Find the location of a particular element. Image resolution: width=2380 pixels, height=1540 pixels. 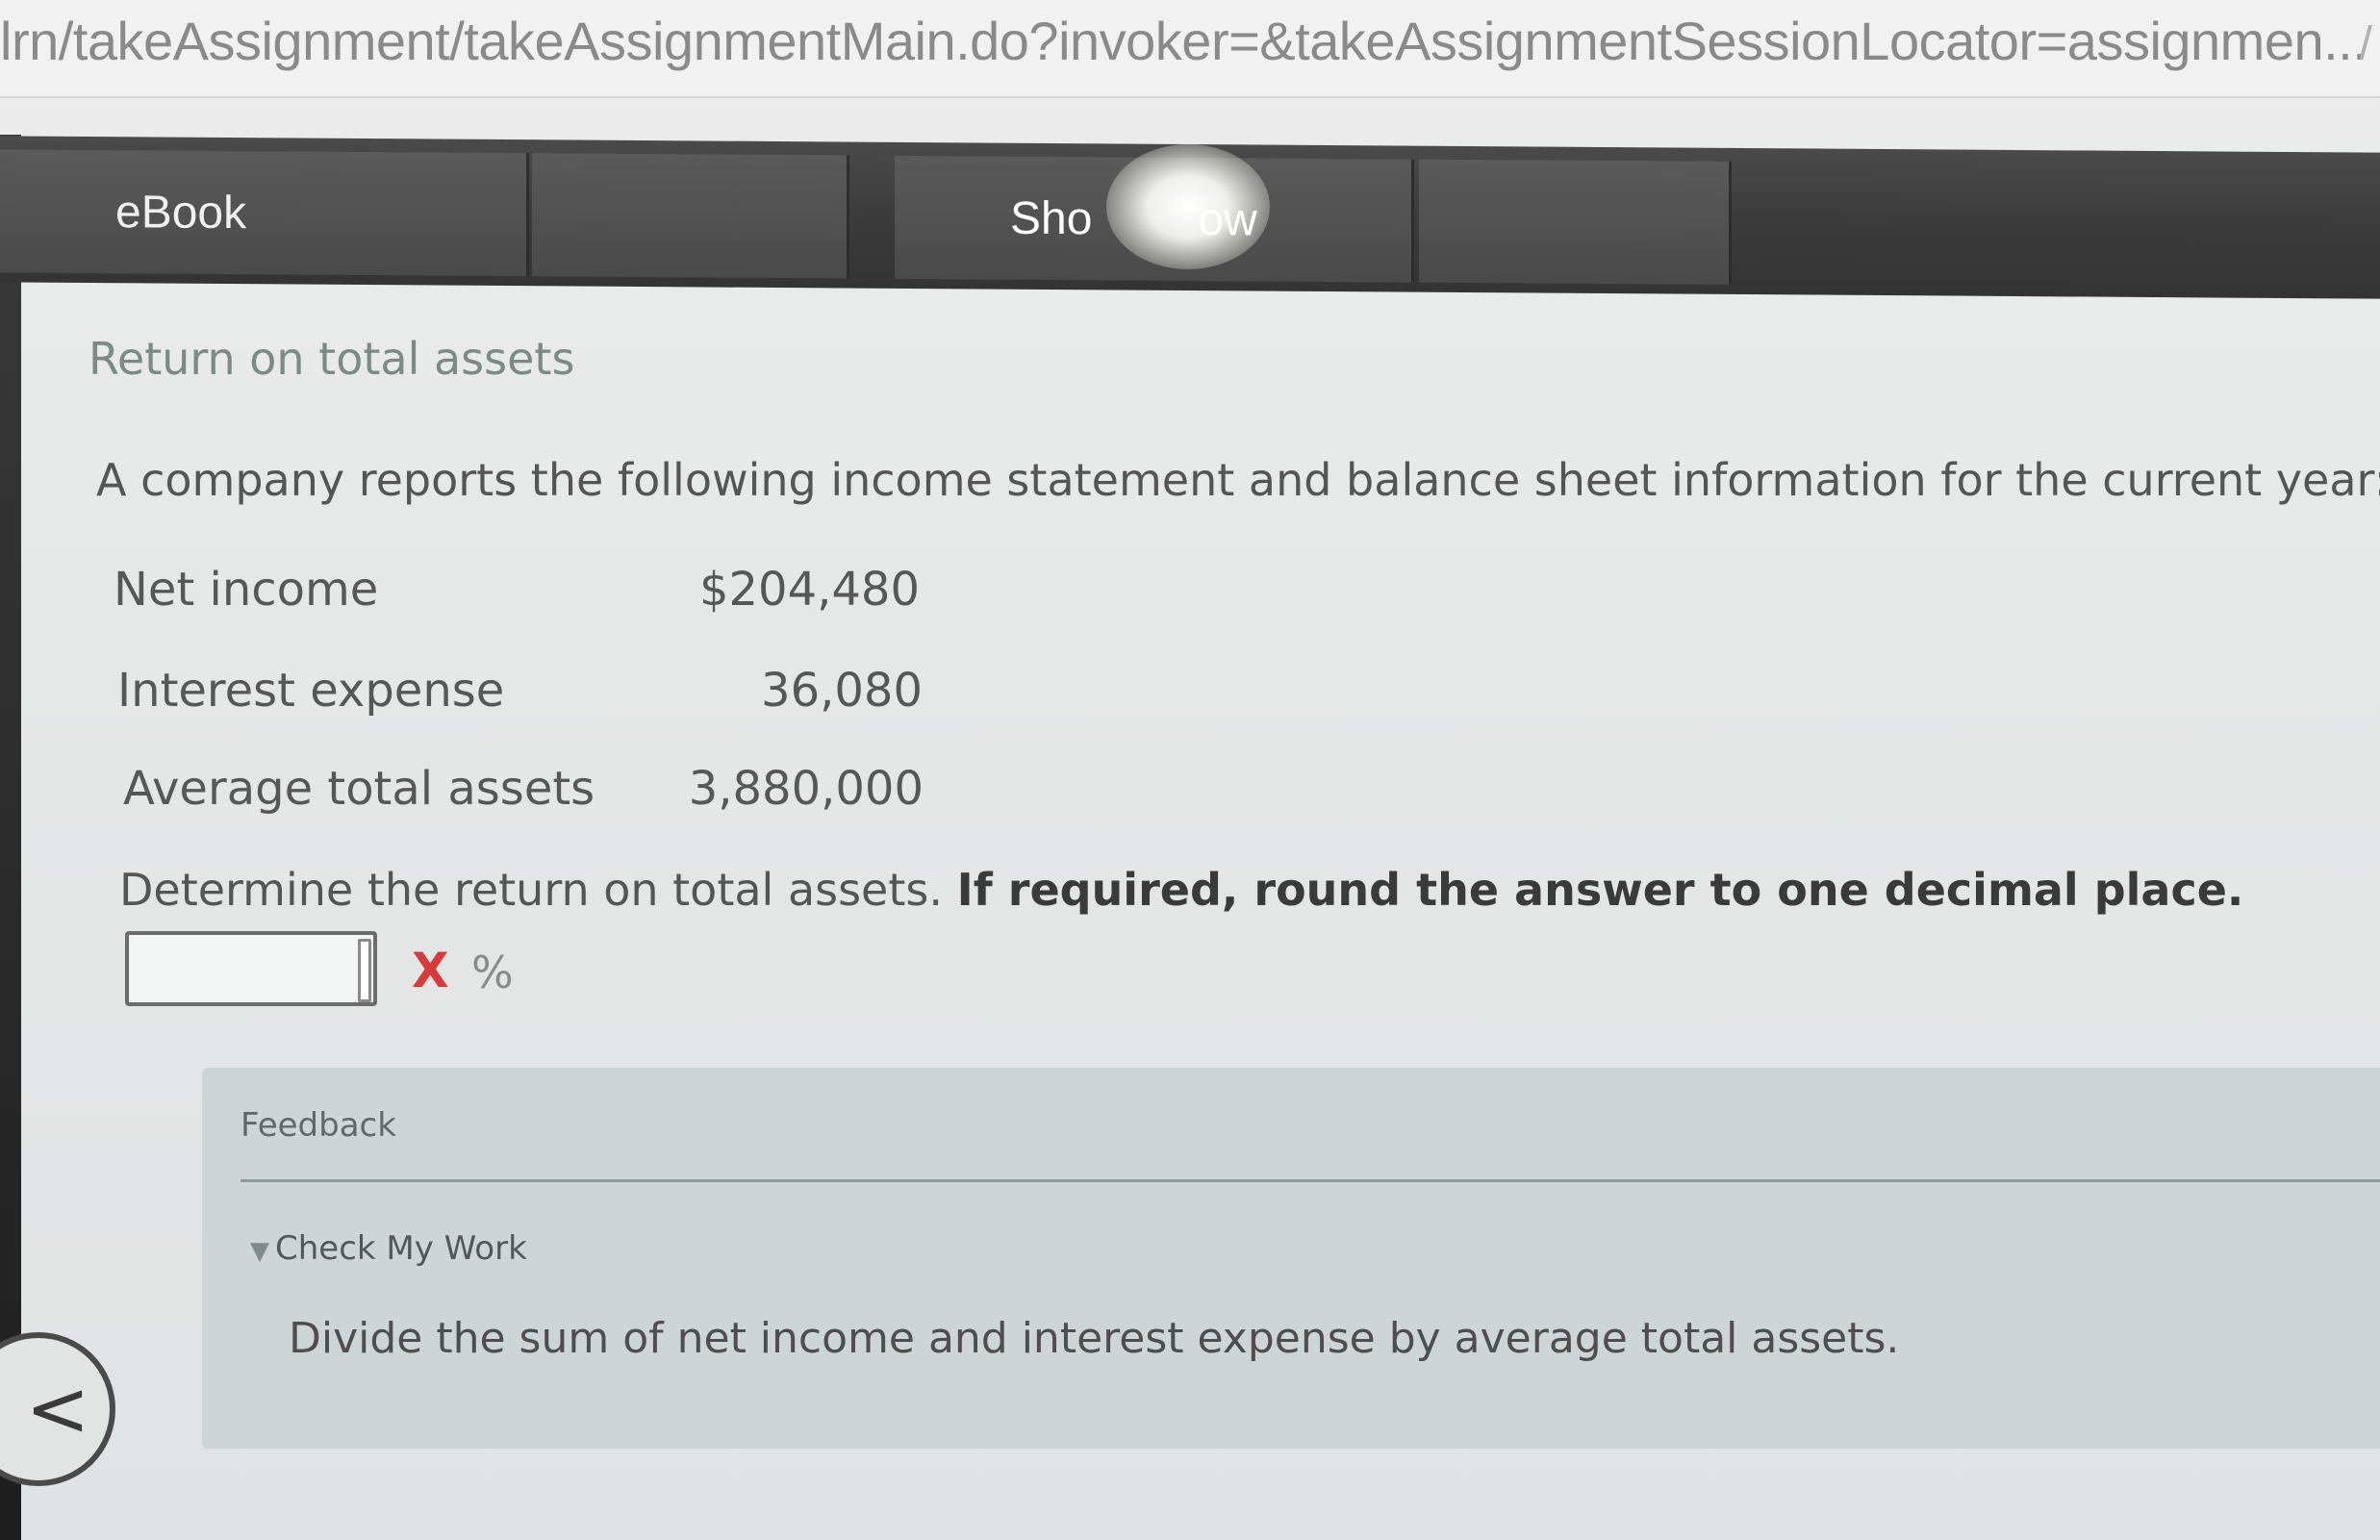

feedback-title: Feedback is located at coordinates (319, 1125).